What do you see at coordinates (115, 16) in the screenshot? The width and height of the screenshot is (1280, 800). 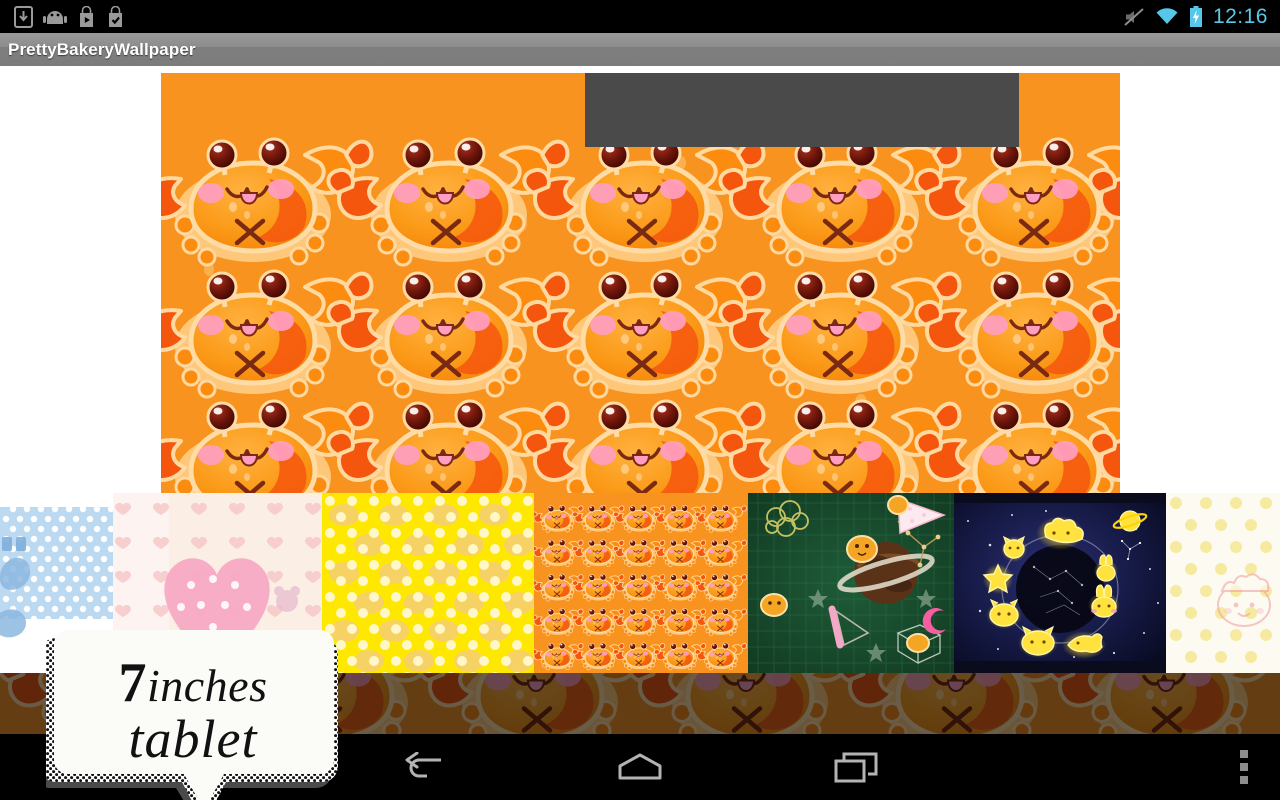 I see `checkmark-bag-icon` at bounding box center [115, 16].